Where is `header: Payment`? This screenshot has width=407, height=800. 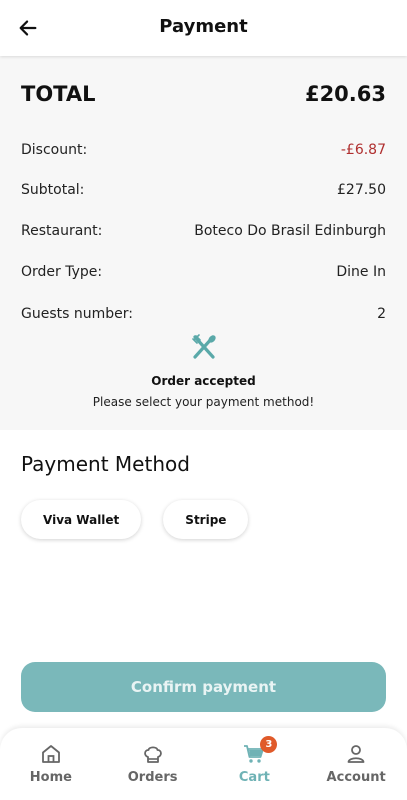
header: Payment is located at coordinates (203, 28).